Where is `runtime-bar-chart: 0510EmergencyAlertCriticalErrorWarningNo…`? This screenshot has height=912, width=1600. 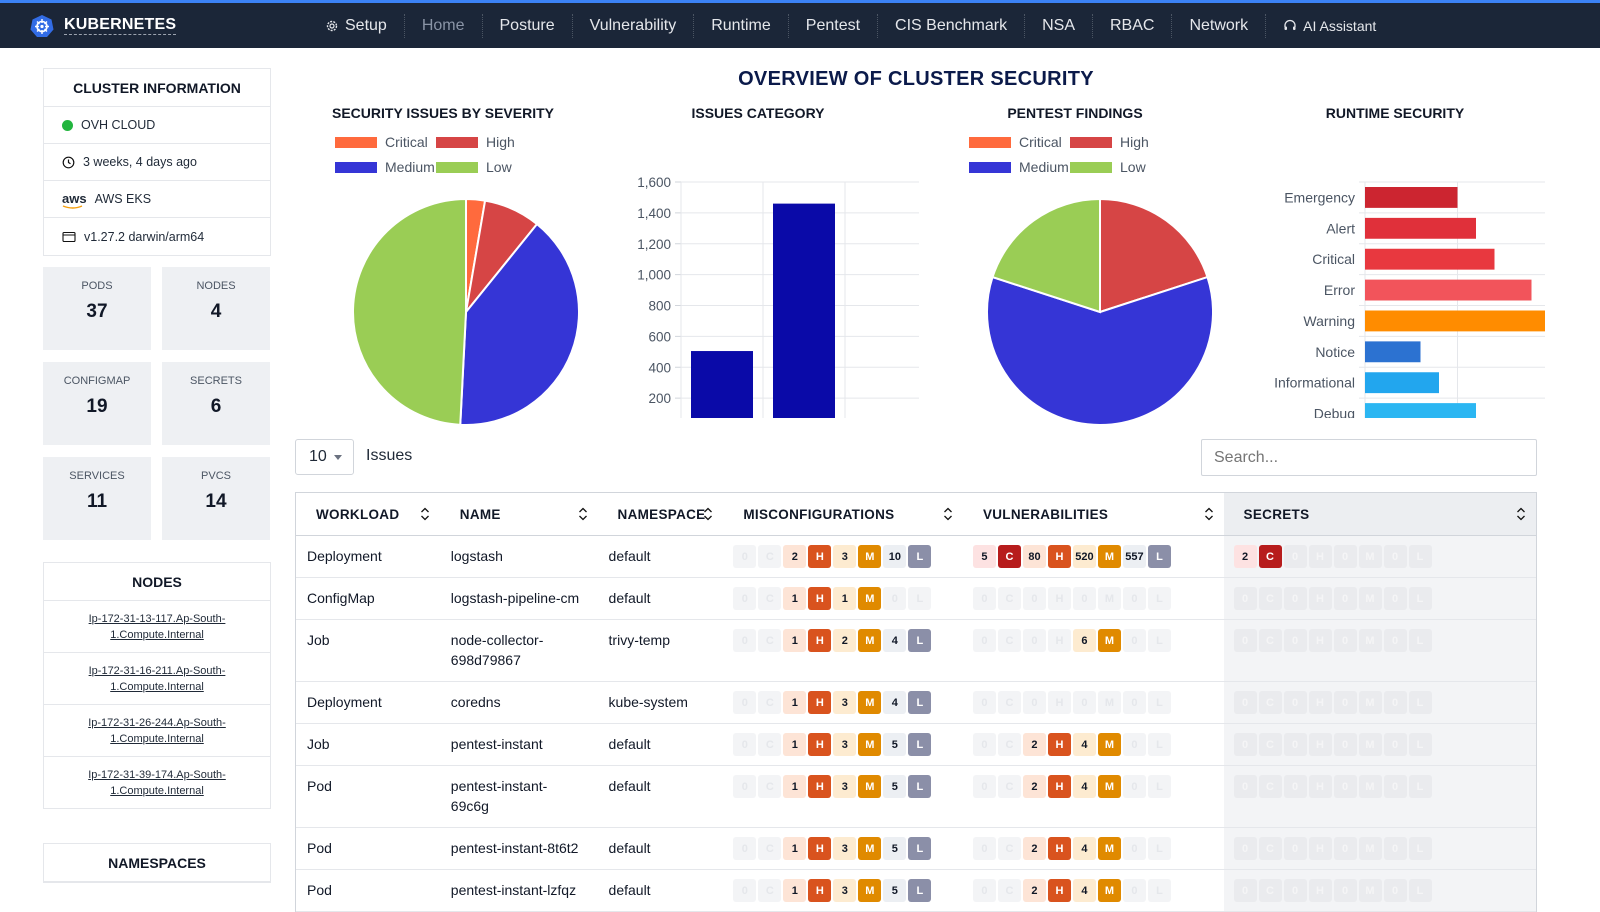
runtime-bar-chart: 0510EmergencyAlertCriticalErrorWarningNo… is located at coordinates (1409, 299).